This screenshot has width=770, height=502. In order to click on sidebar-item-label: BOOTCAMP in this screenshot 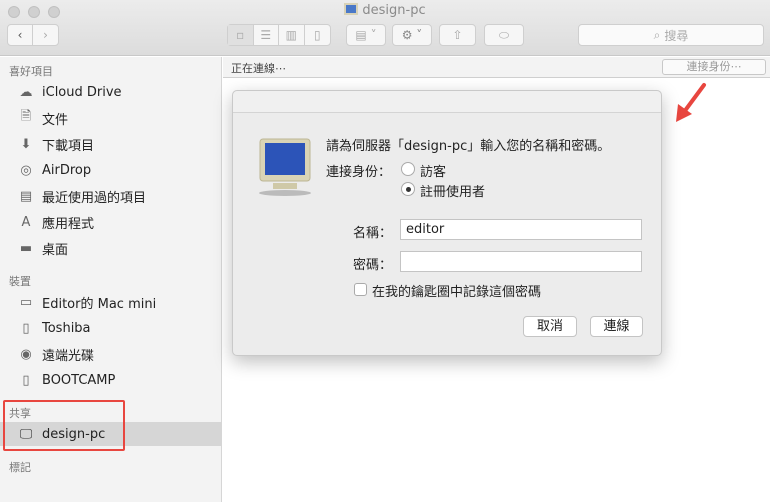, I will do `click(79, 380)`.